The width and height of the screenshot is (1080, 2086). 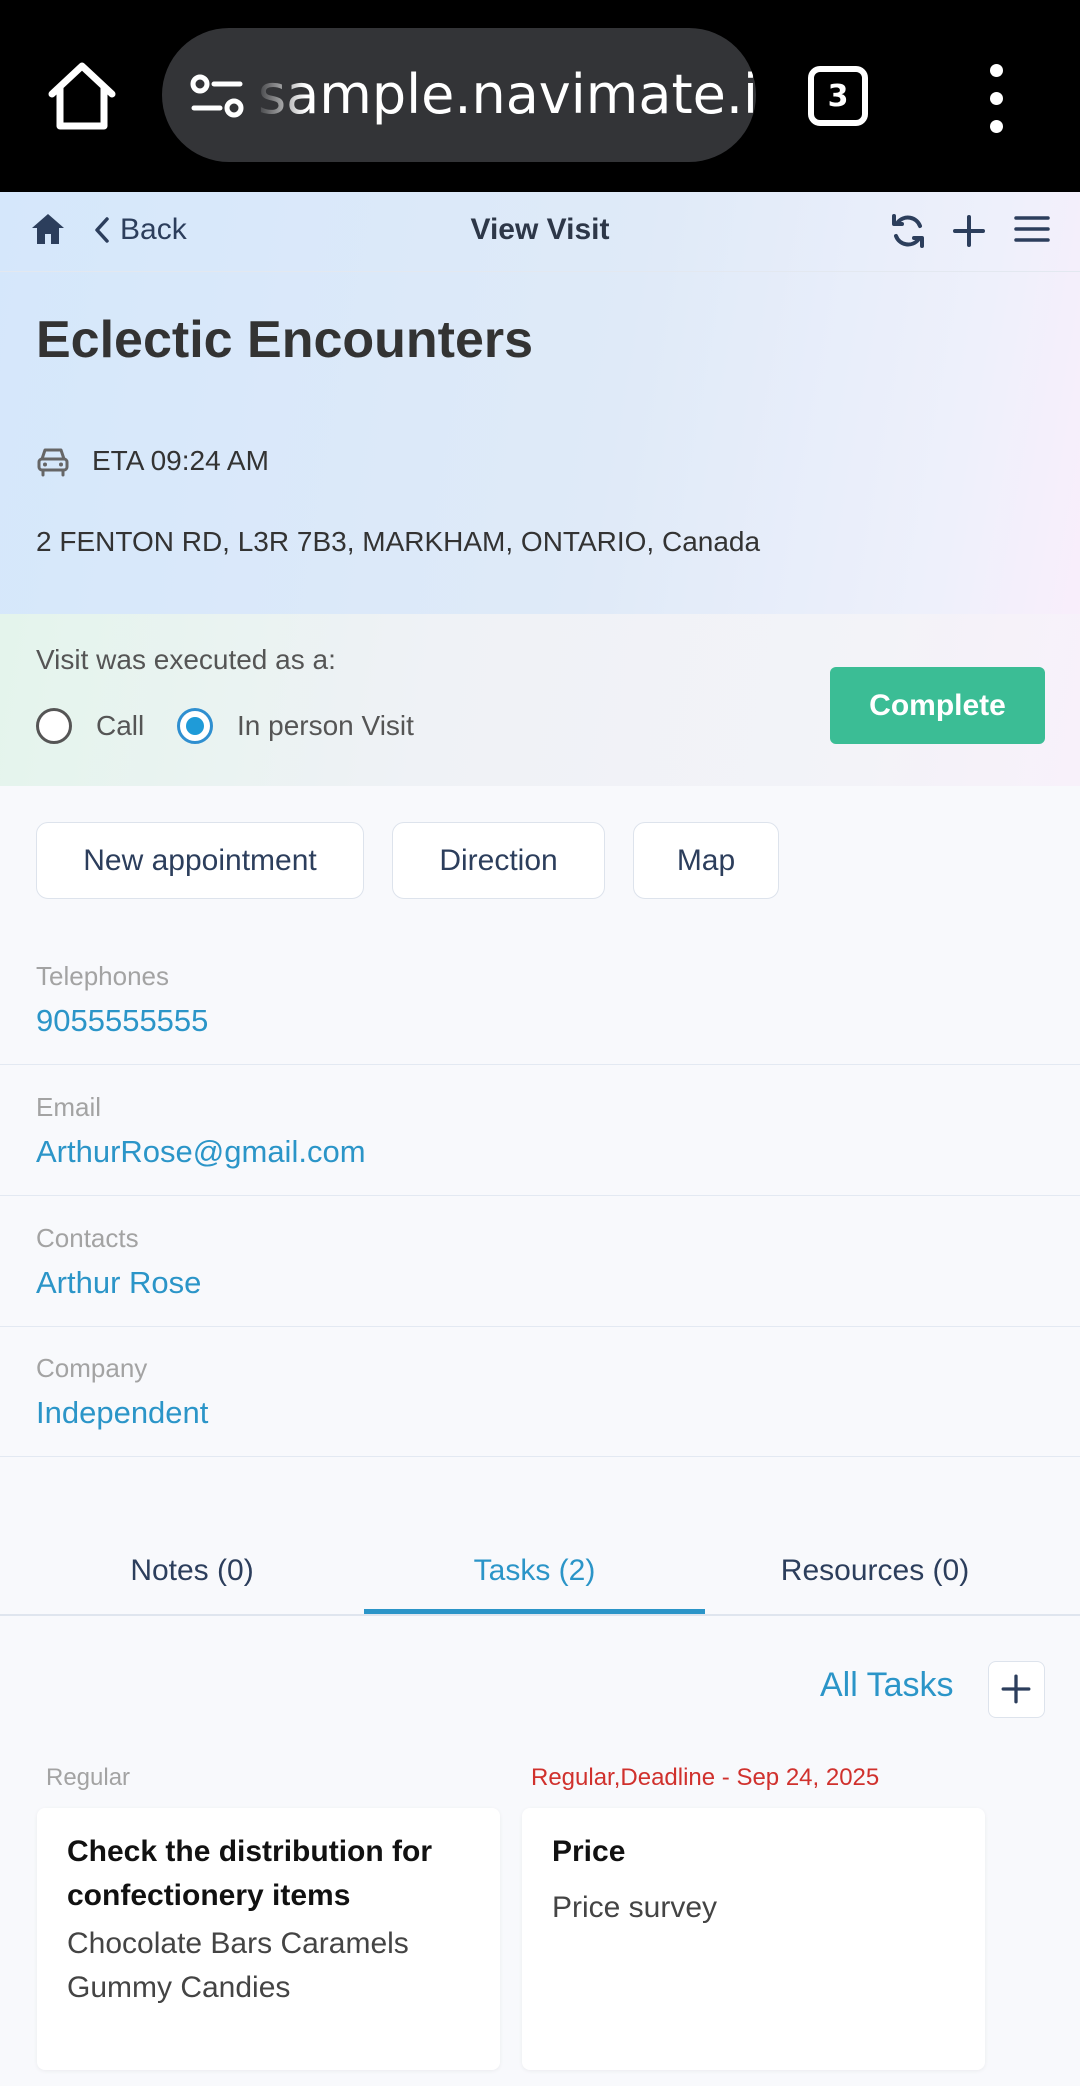 What do you see at coordinates (280, 95) in the screenshot?
I see `url-fade` at bounding box center [280, 95].